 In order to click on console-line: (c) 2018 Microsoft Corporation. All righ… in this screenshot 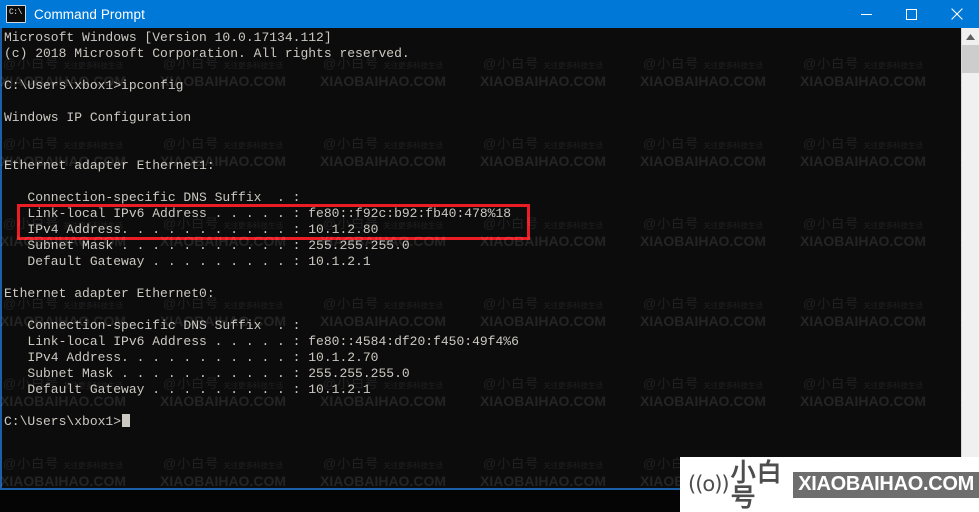, I will do `click(207, 53)`.